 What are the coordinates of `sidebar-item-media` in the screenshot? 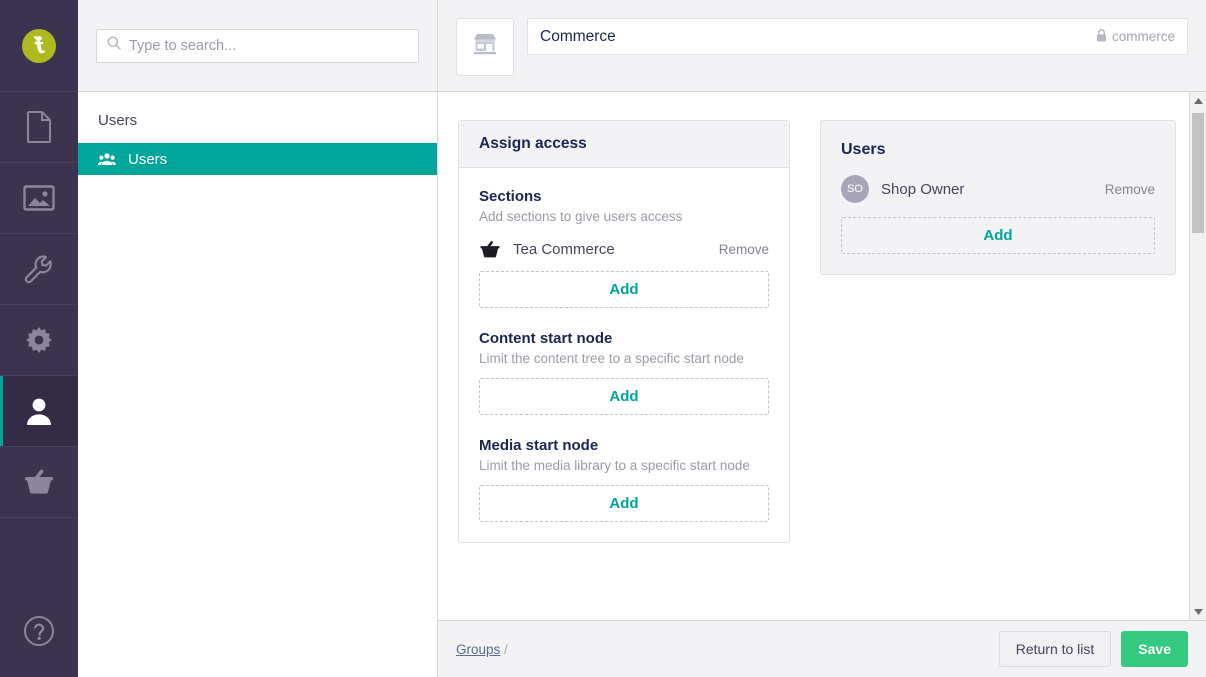 It's located at (39, 198).